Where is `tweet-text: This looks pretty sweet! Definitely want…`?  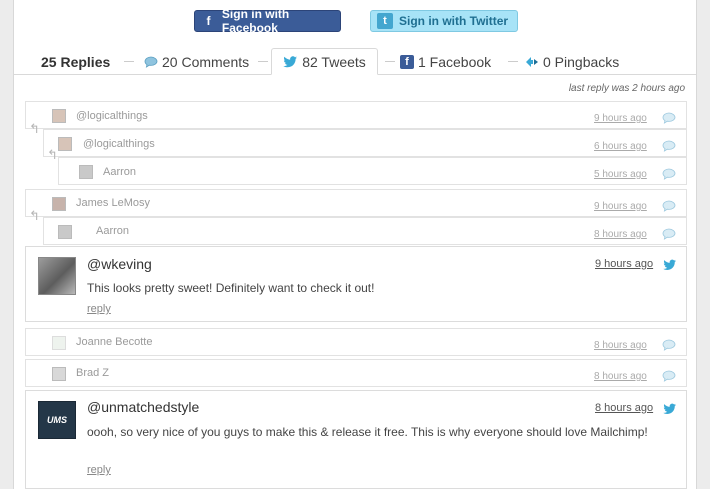 tweet-text: This looks pretty sweet! Definitely want… is located at coordinates (231, 288).